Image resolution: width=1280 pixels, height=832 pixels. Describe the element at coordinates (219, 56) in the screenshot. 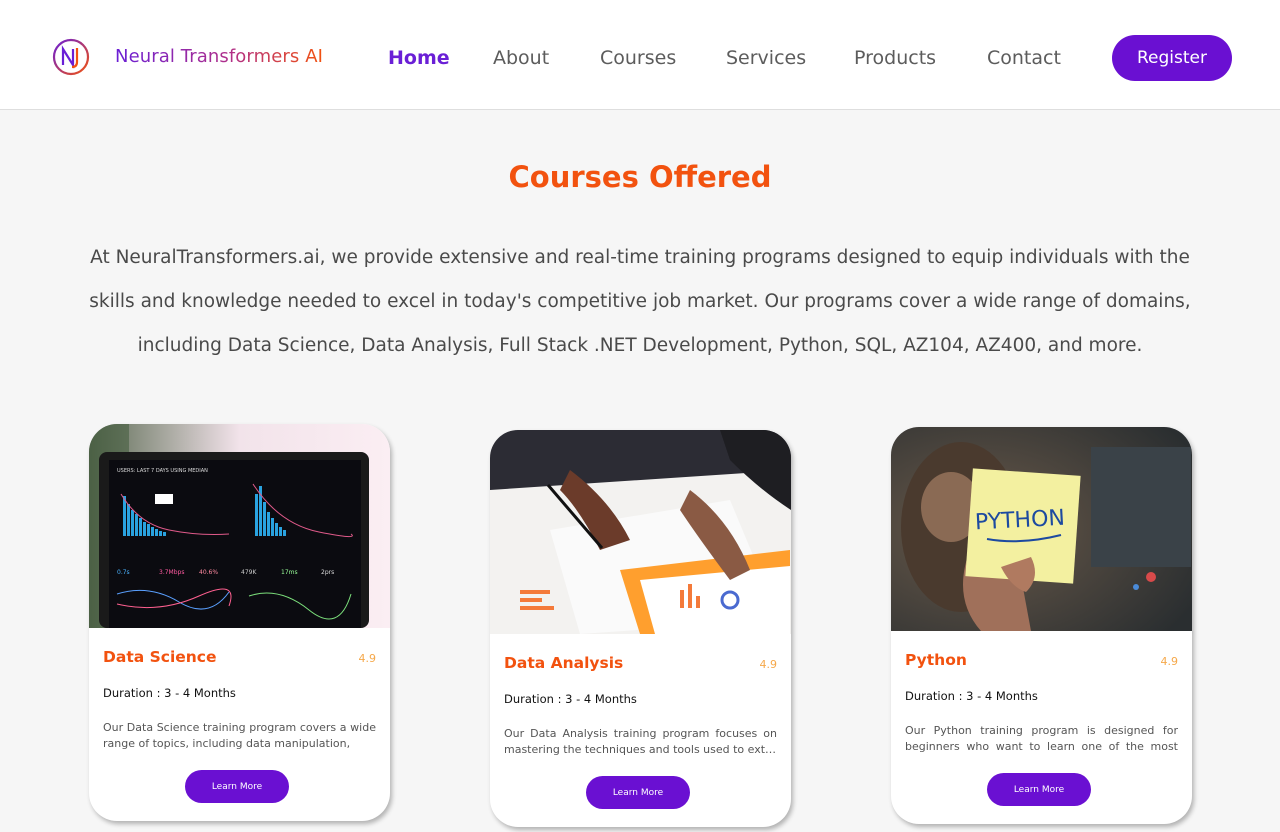

I see `brand-name: Neural Transformers AI` at that location.